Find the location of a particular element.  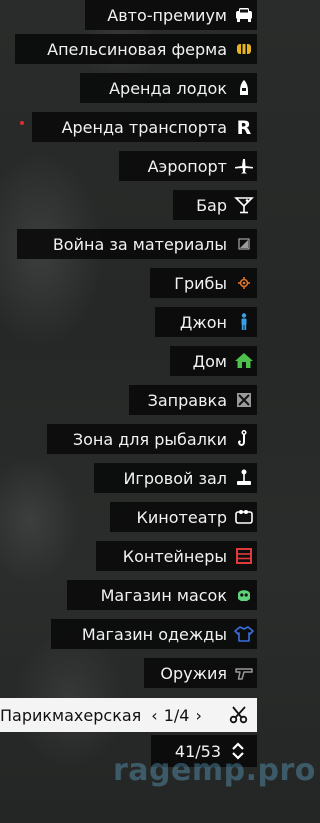

mask-icon is located at coordinates (244, 595).